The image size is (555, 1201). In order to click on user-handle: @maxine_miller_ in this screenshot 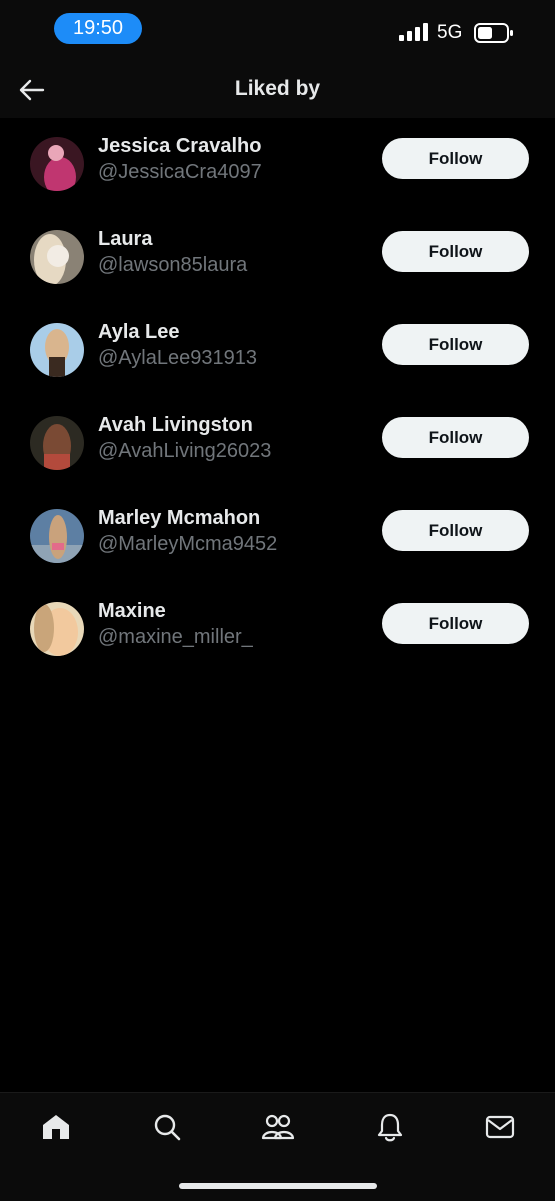, I will do `click(175, 637)`.